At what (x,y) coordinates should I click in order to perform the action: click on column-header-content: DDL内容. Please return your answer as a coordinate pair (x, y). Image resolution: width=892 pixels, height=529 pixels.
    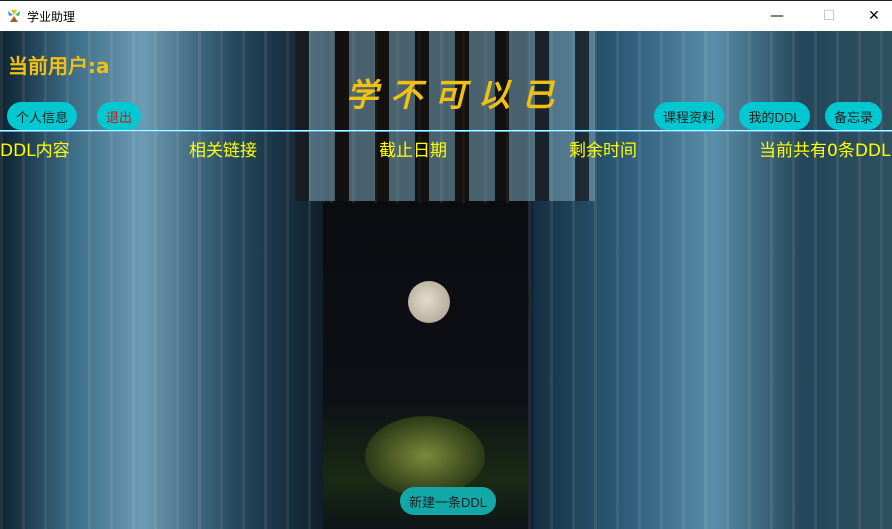
    Looking at the image, I should click on (35, 151).